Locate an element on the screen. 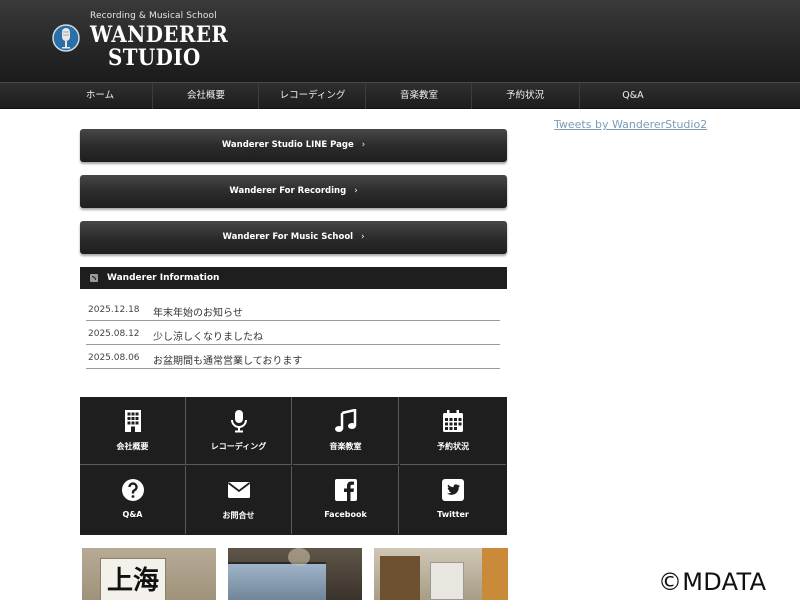 This screenshot has height=600, width=800. recording-button: Wanderer For Recording › is located at coordinates (293, 191).